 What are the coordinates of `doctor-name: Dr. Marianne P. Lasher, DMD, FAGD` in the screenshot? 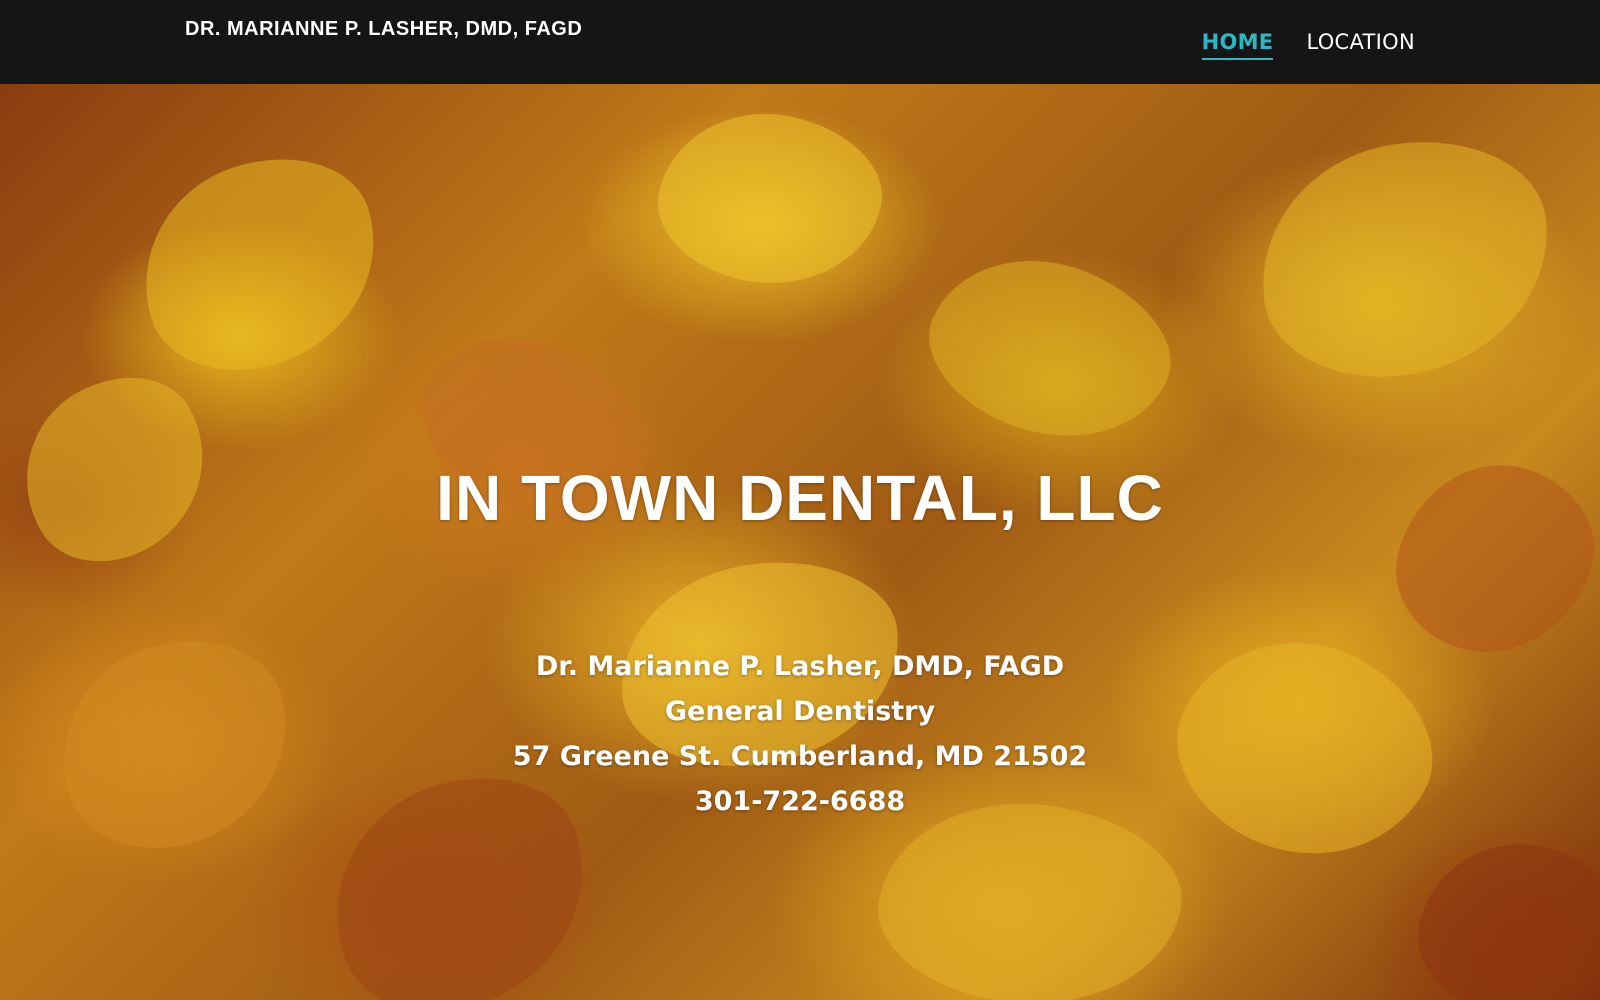 It's located at (800, 666).